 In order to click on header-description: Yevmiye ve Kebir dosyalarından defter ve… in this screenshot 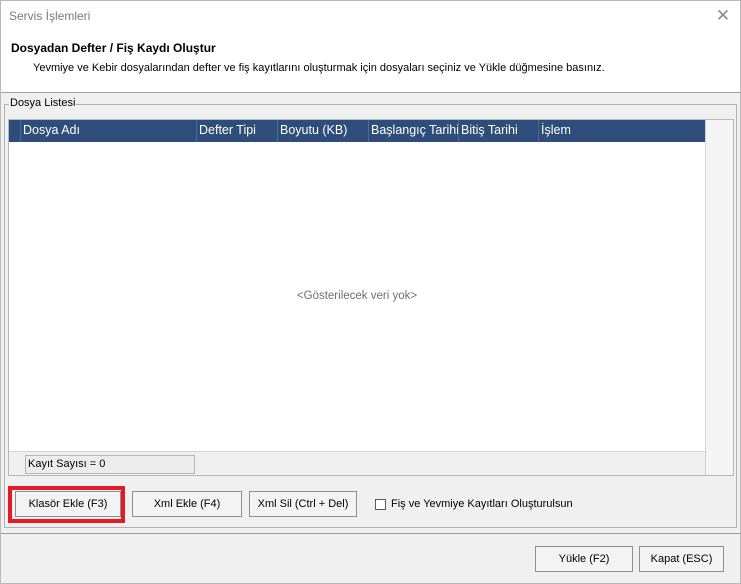, I will do `click(319, 68)`.